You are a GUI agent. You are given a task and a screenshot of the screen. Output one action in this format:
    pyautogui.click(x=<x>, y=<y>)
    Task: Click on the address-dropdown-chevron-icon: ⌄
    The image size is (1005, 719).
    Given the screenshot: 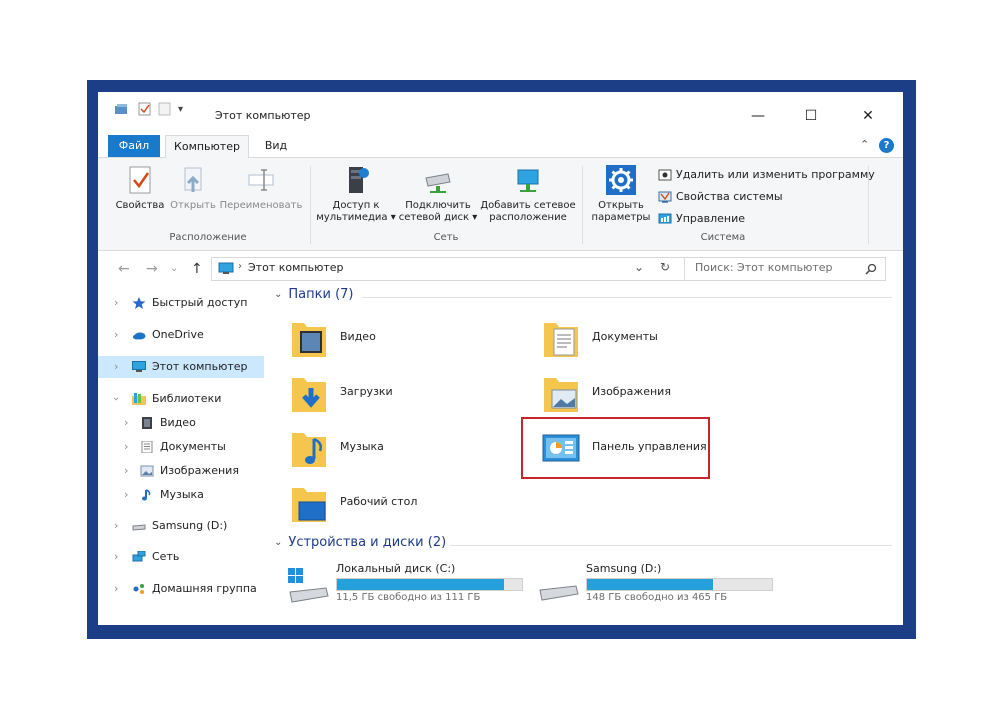 What is the action you would take?
    pyautogui.click(x=639, y=267)
    